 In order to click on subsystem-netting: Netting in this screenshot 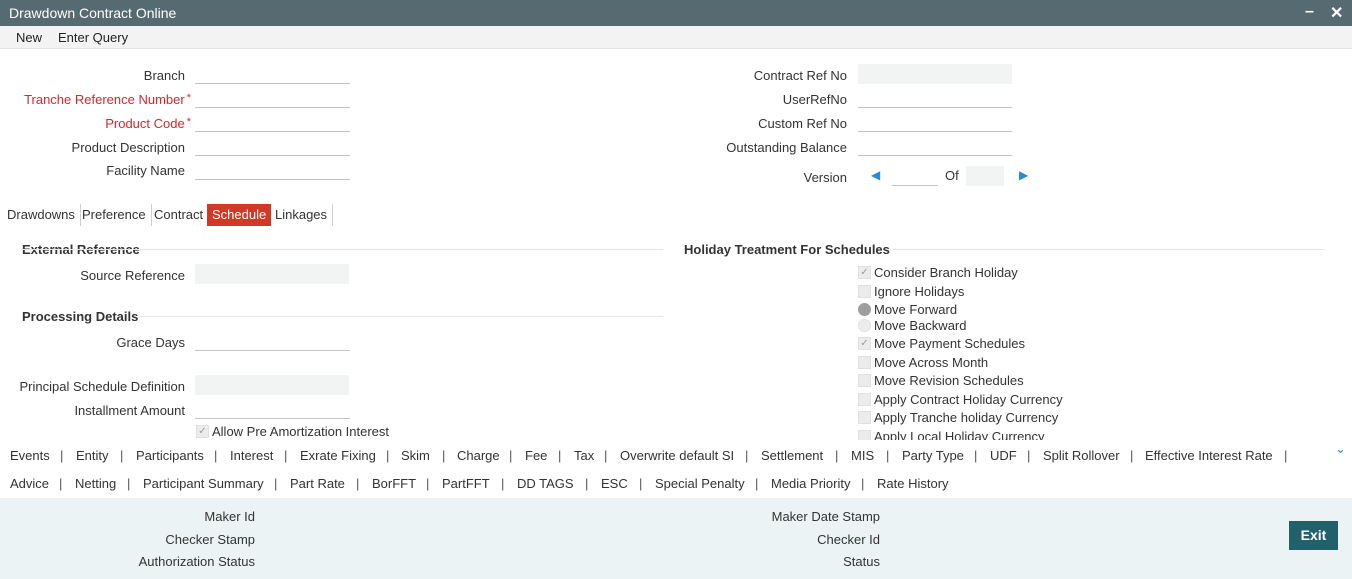, I will do `click(95, 483)`.